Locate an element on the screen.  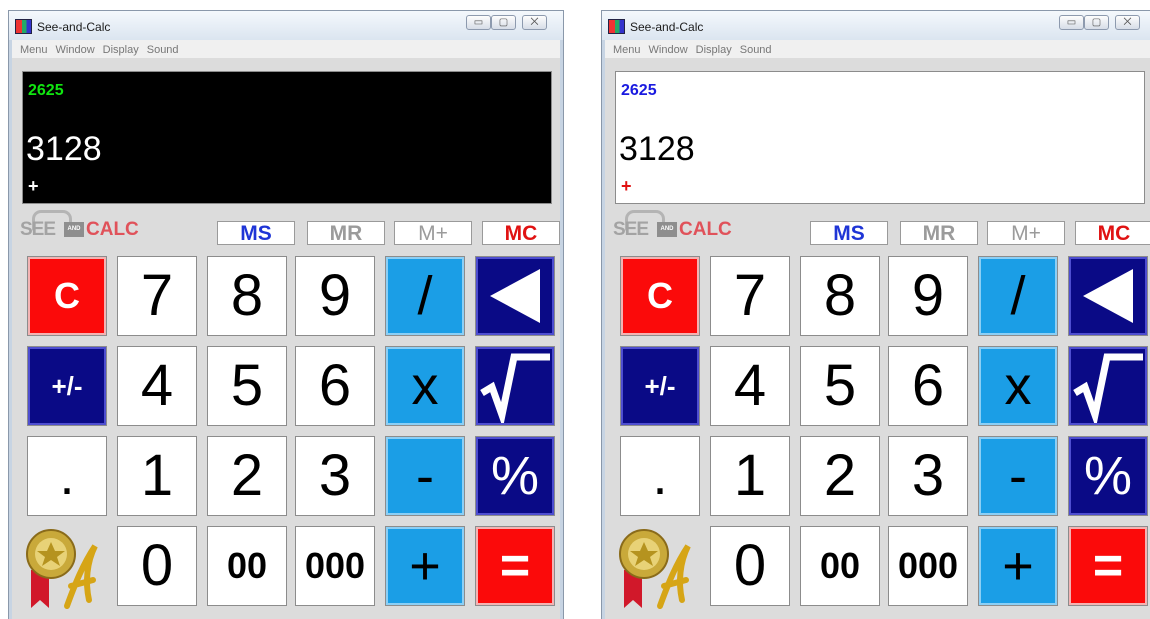
logo-see-text: SEE is located at coordinates (38, 229).